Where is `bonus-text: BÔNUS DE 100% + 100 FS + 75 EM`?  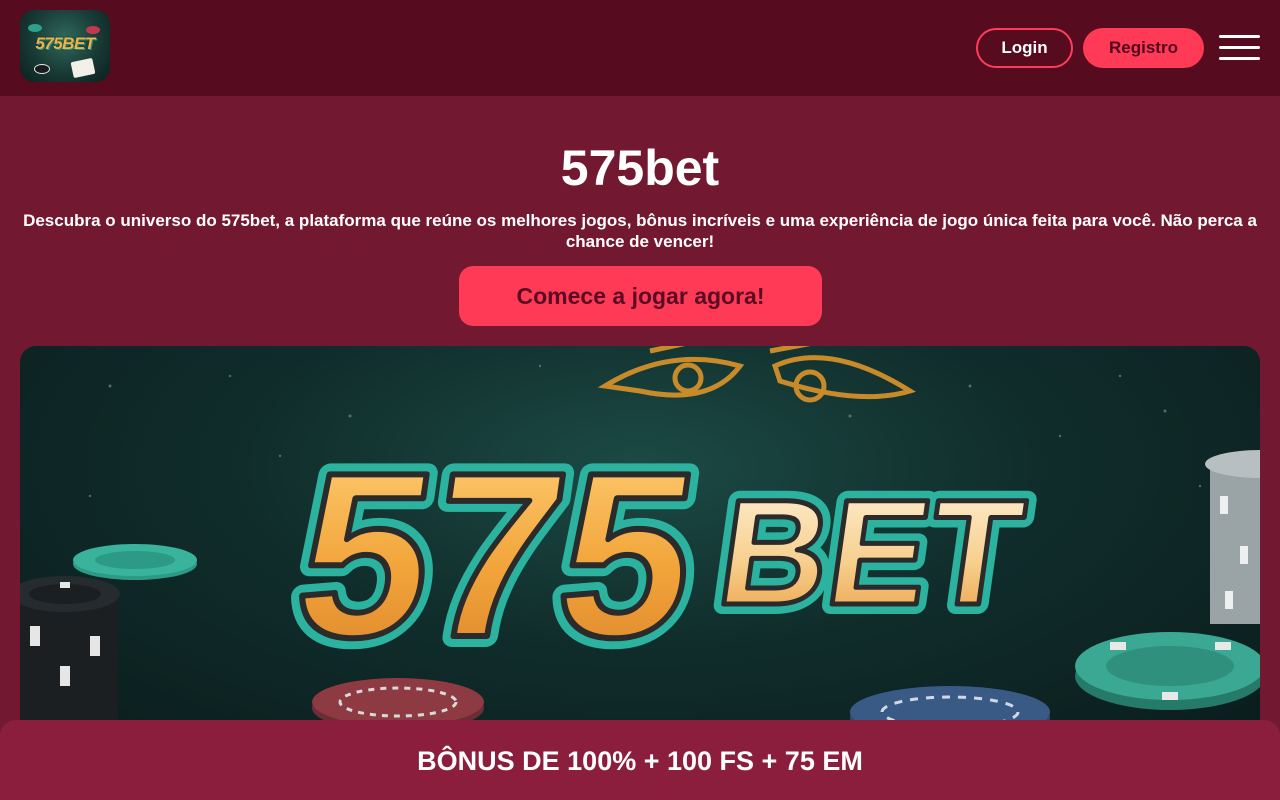
bonus-text: BÔNUS DE 100% + 100 FS + 75 EM is located at coordinates (640, 761).